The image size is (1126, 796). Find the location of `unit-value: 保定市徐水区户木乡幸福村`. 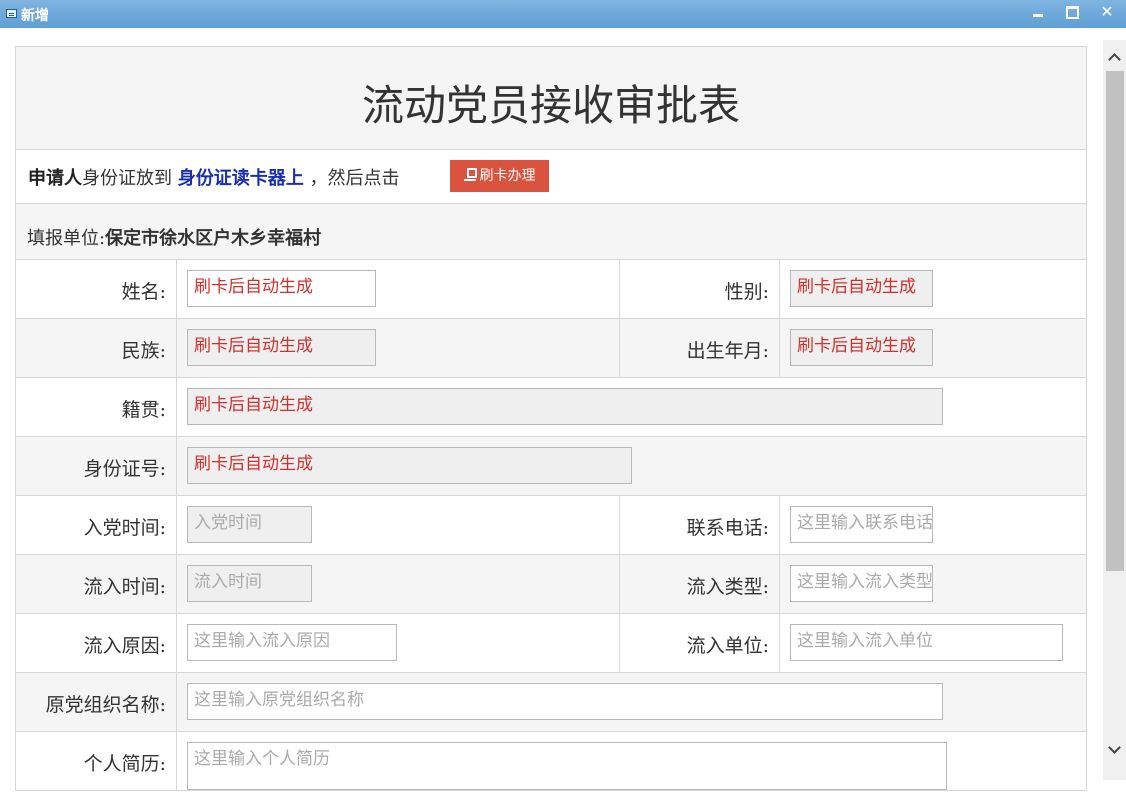

unit-value: 保定市徐水区户木乡幸福村 is located at coordinates (213, 238).